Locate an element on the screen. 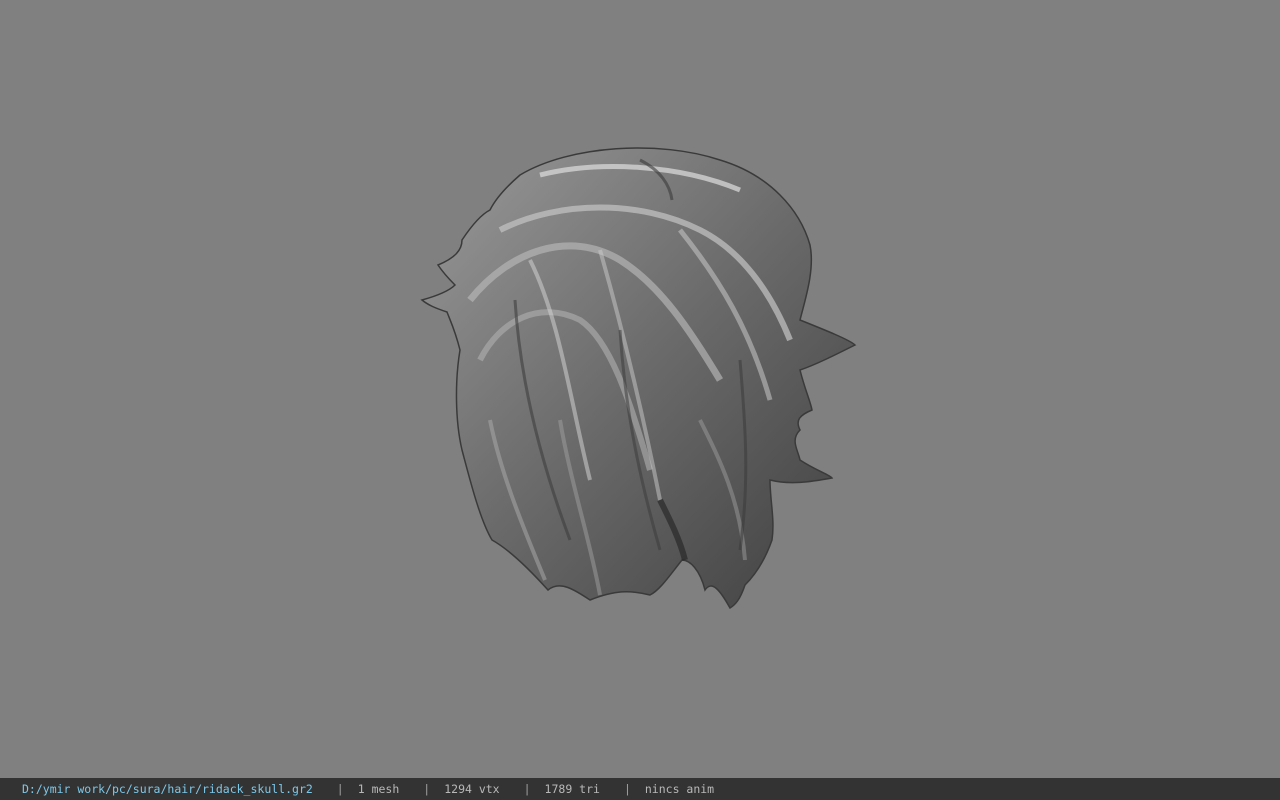 This screenshot has width=1280, height=800. vertex-count: 1294 vtx is located at coordinates (472, 789).